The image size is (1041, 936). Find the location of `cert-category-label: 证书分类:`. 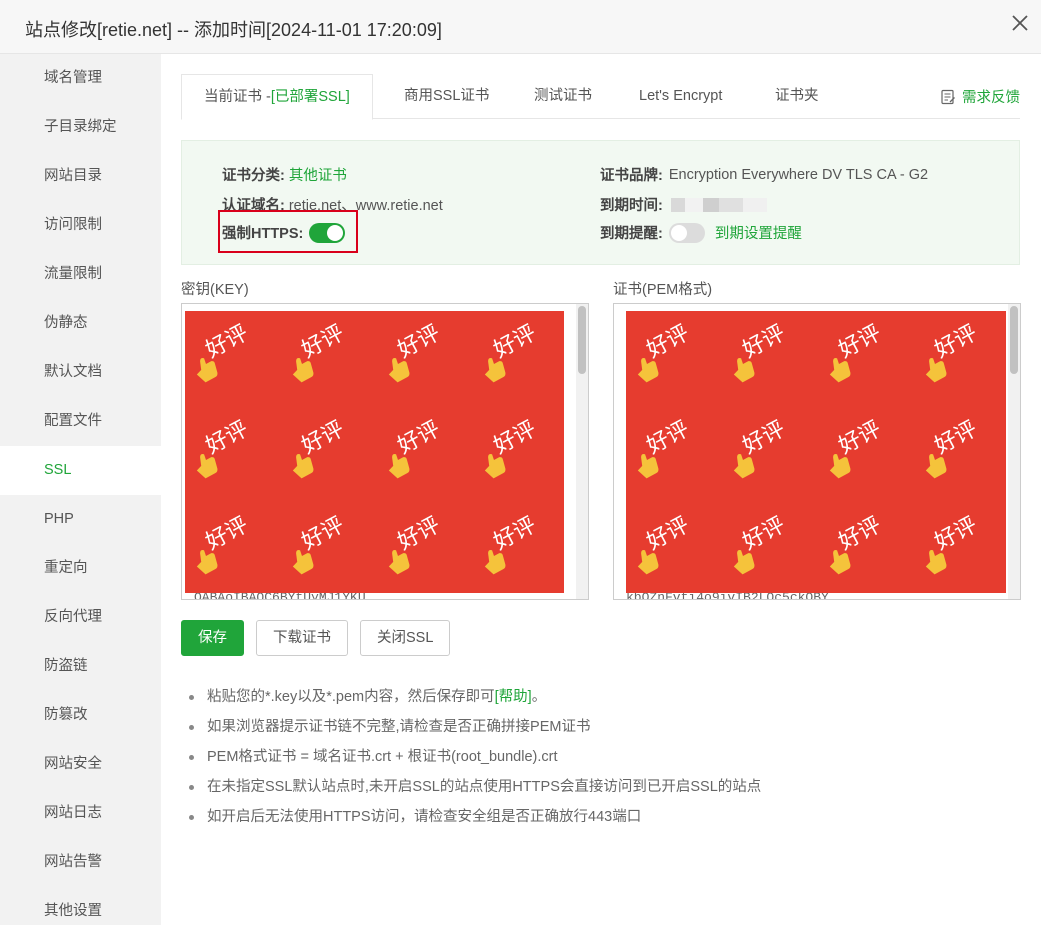

cert-category-label: 证书分类: is located at coordinates (253, 176).